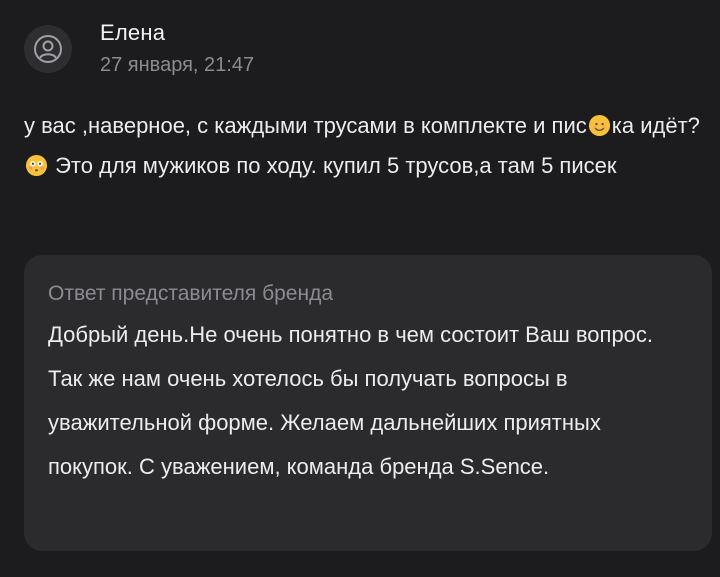 The image size is (720, 577). I want to click on review-meta: Елена 27 января, 21:47, so click(177, 48).